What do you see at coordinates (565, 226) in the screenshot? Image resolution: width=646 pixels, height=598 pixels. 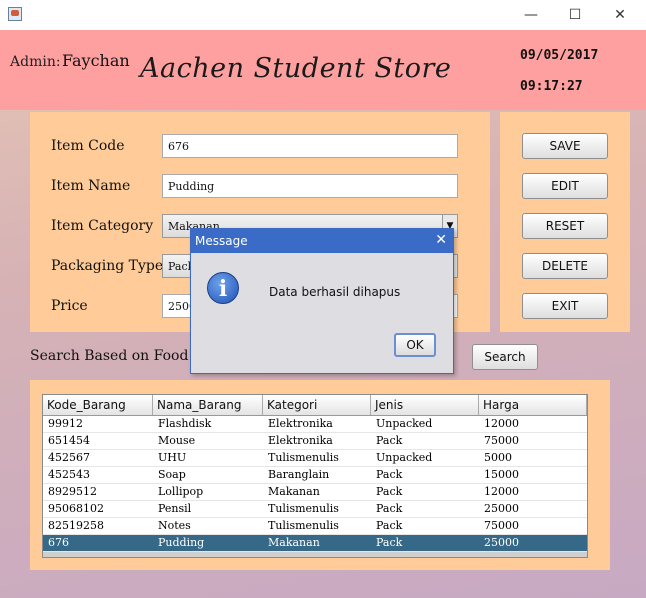 I see `reset-button: RESET` at bounding box center [565, 226].